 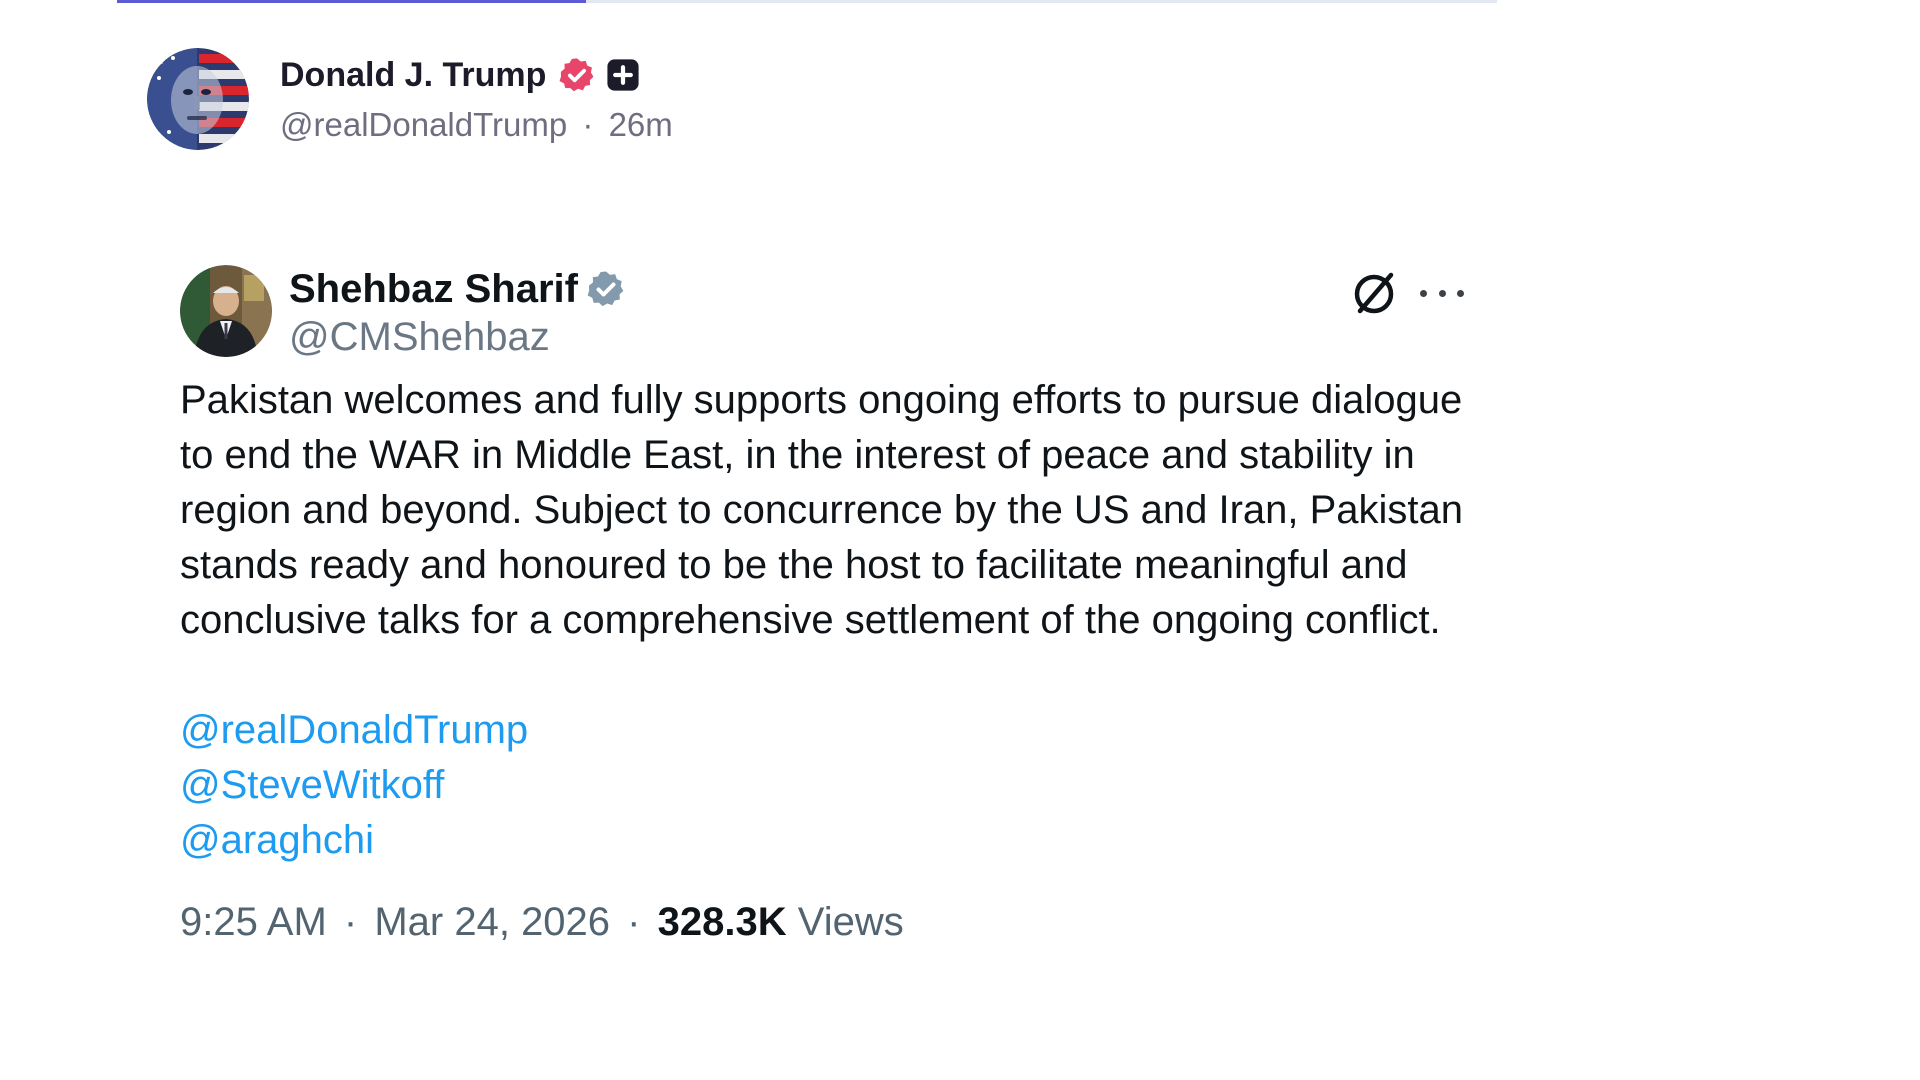 I want to click on post-author-handle: @realDonaldTrump, so click(x=423, y=124).